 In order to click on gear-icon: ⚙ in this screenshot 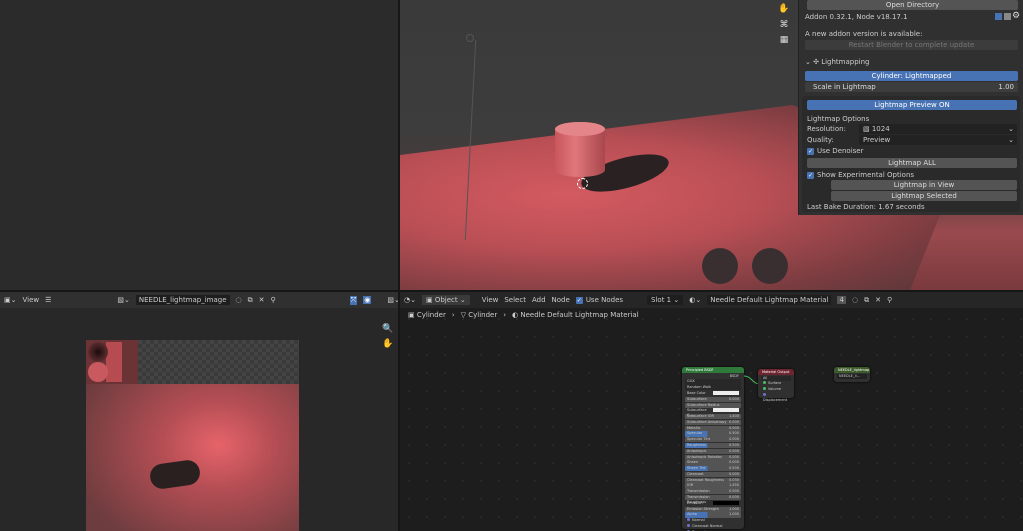, I will do `click(1016, 16)`.